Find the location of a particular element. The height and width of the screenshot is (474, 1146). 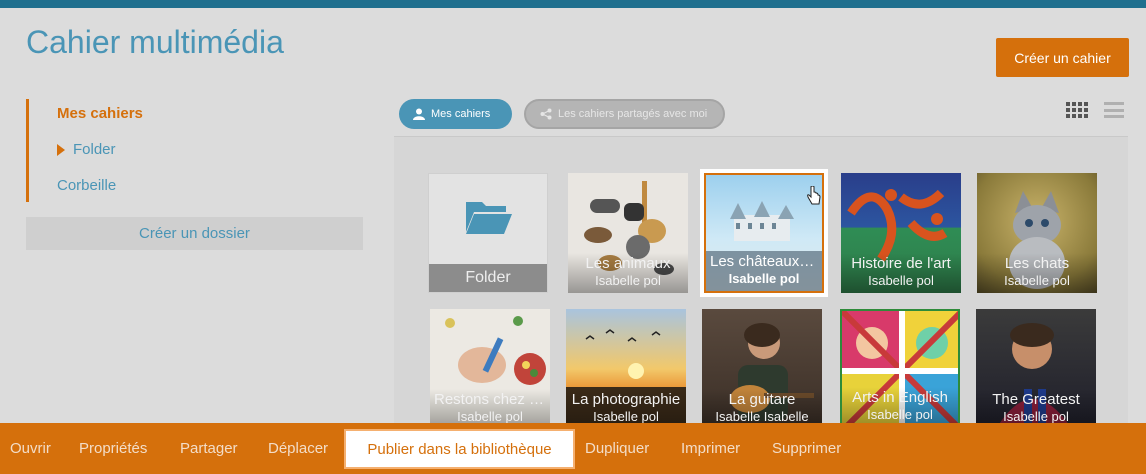

create-notebook-button: Créer un cahier is located at coordinates (1062, 57).